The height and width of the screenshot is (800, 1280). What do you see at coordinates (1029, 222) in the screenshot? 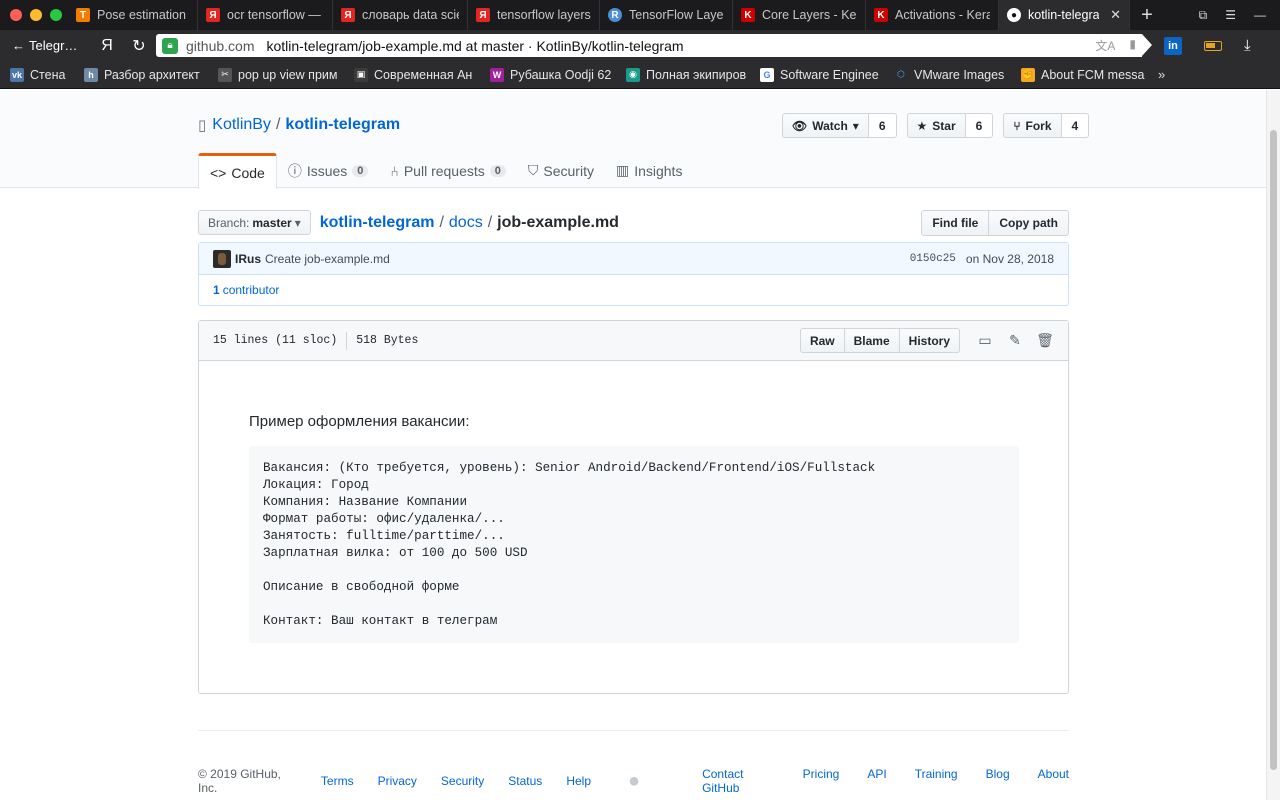
I see `copy-path-button: Copy path` at bounding box center [1029, 222].